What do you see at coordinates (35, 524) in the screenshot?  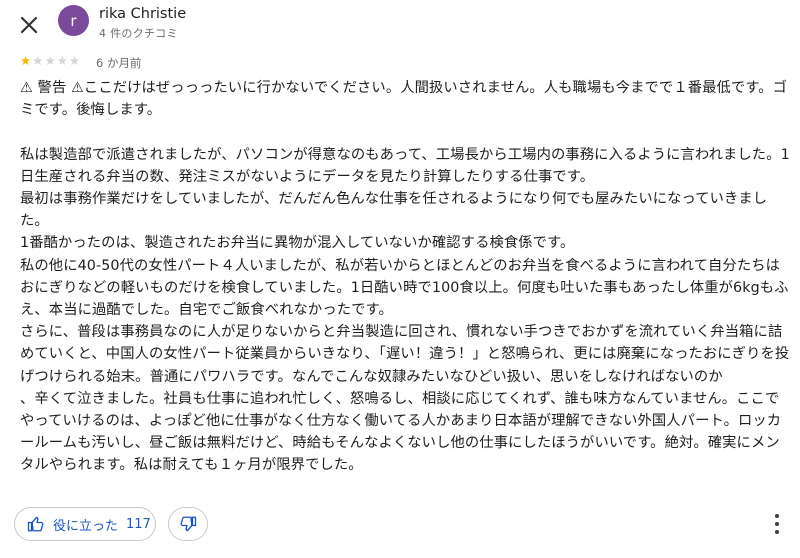 I see `thumbs-up-icon` at bounding box center [35, 524].